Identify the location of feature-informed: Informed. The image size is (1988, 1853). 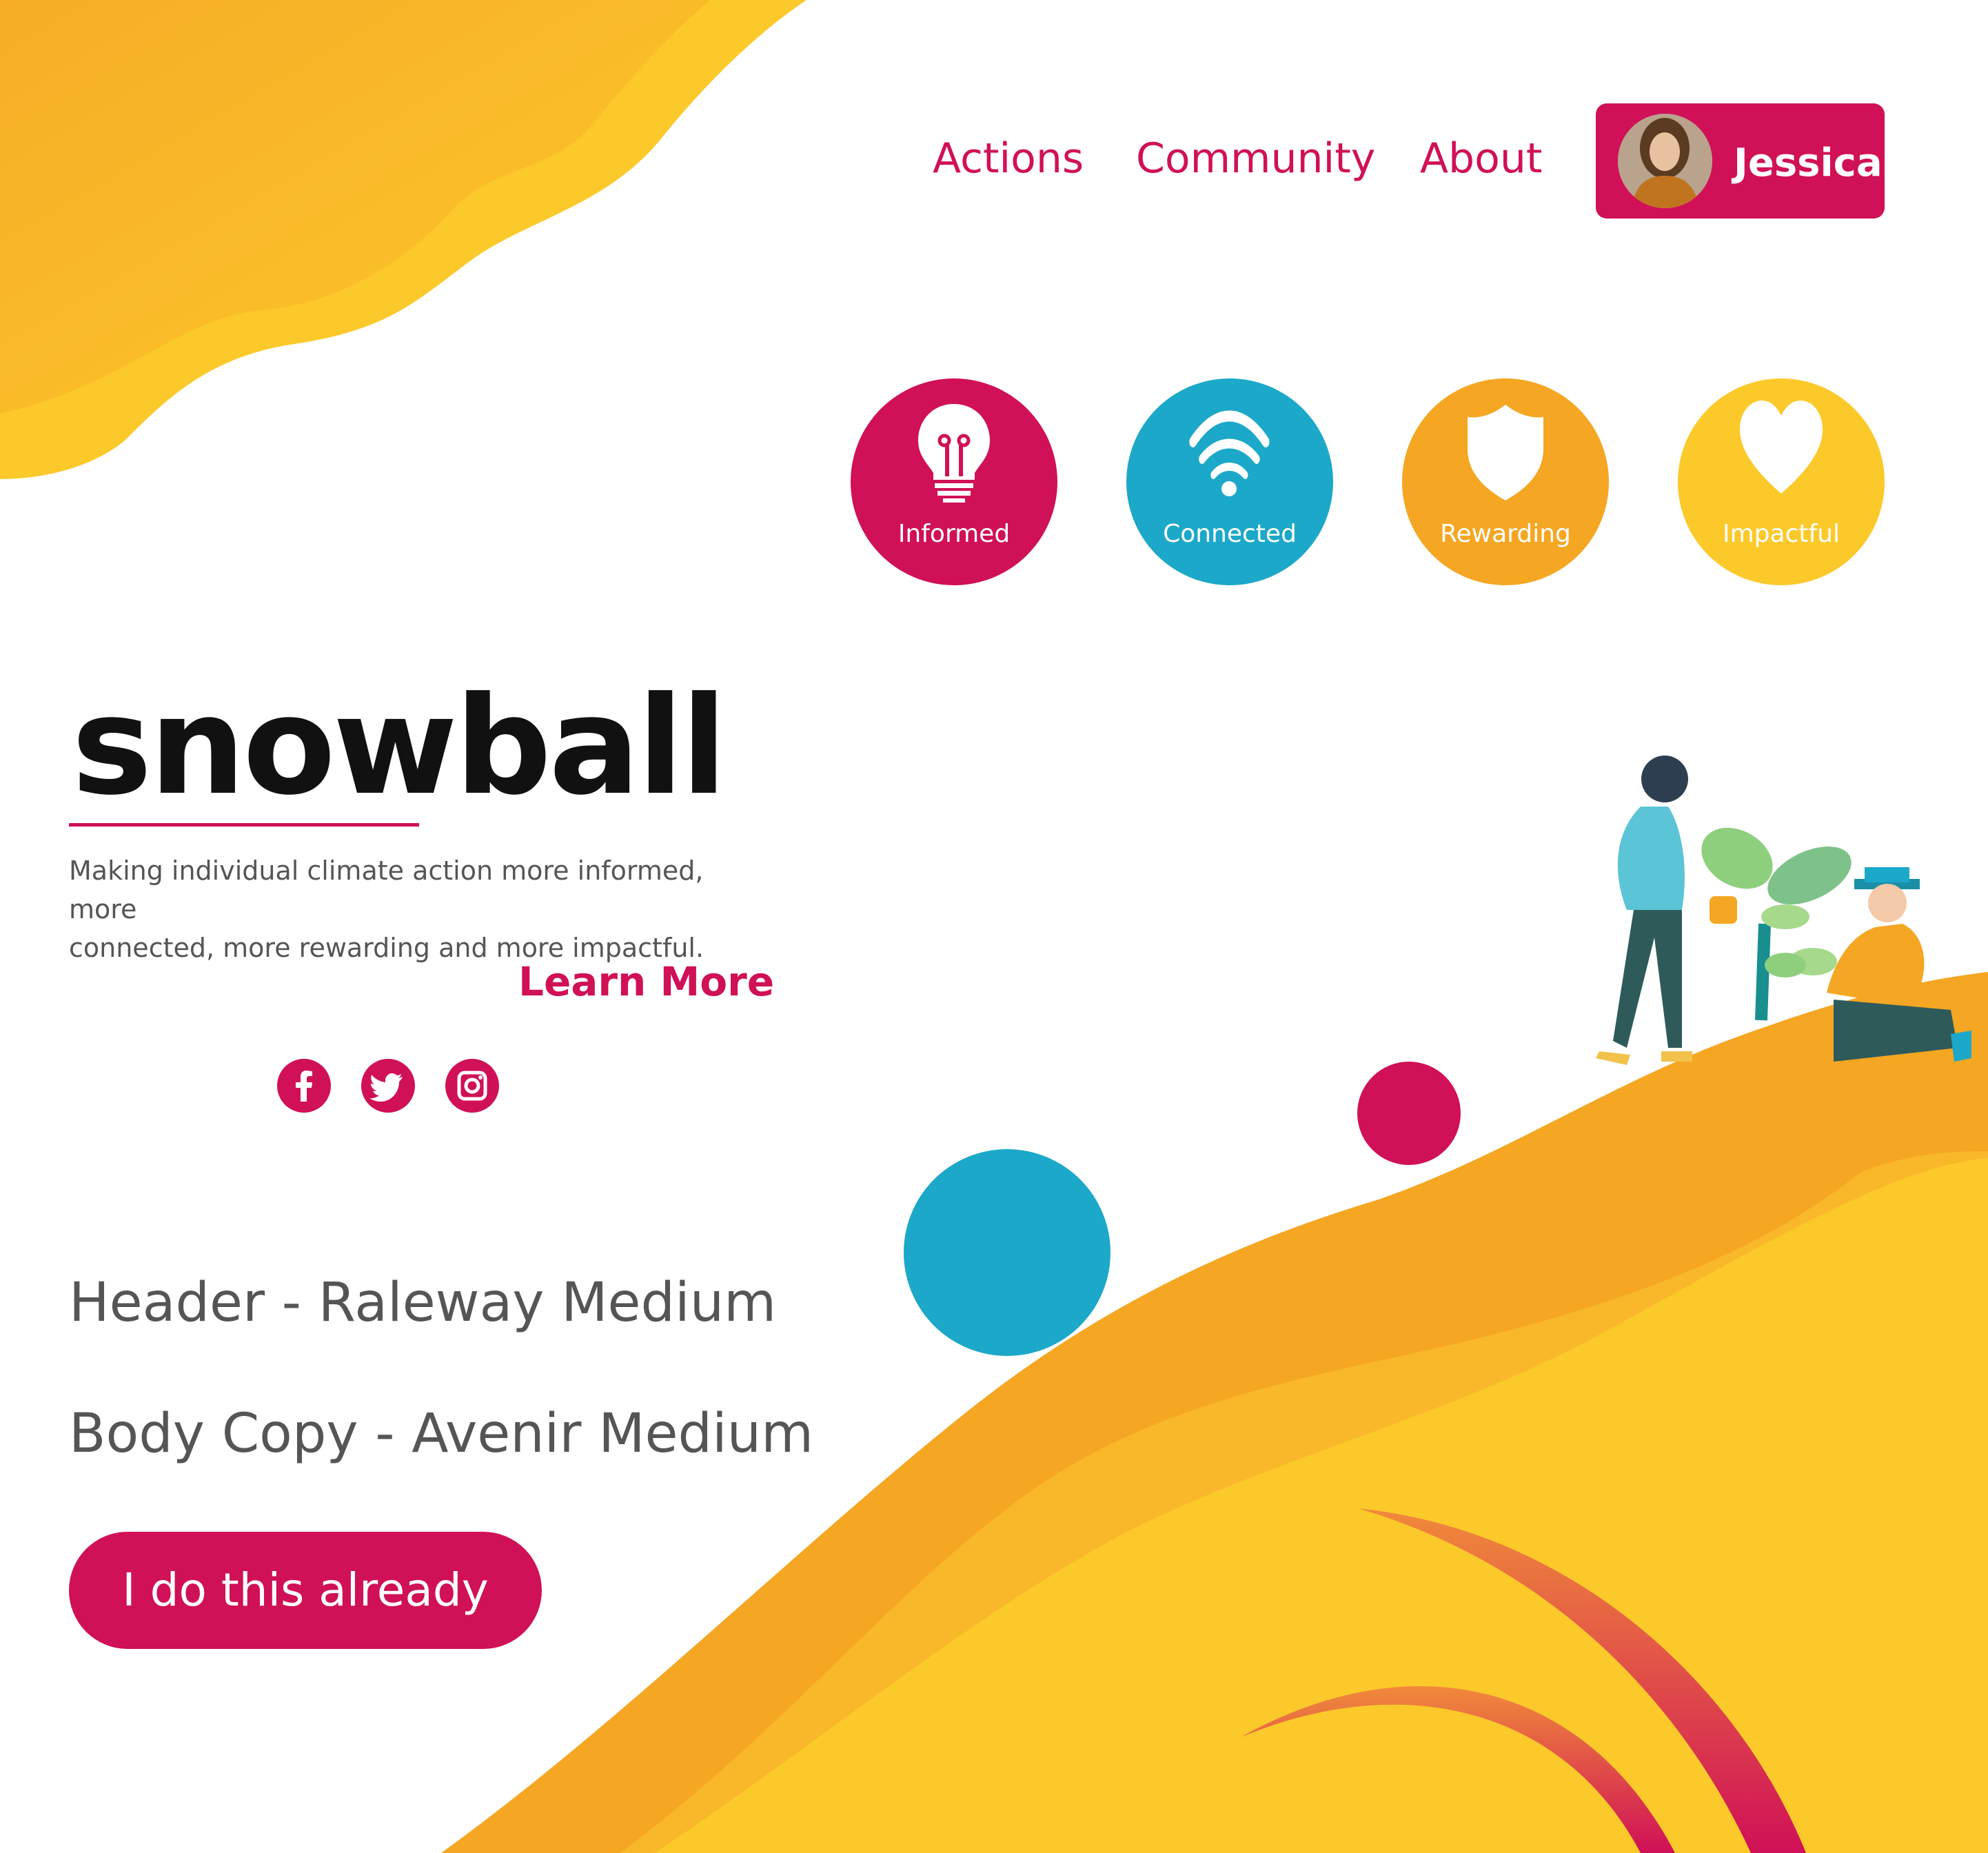
(954, 482).